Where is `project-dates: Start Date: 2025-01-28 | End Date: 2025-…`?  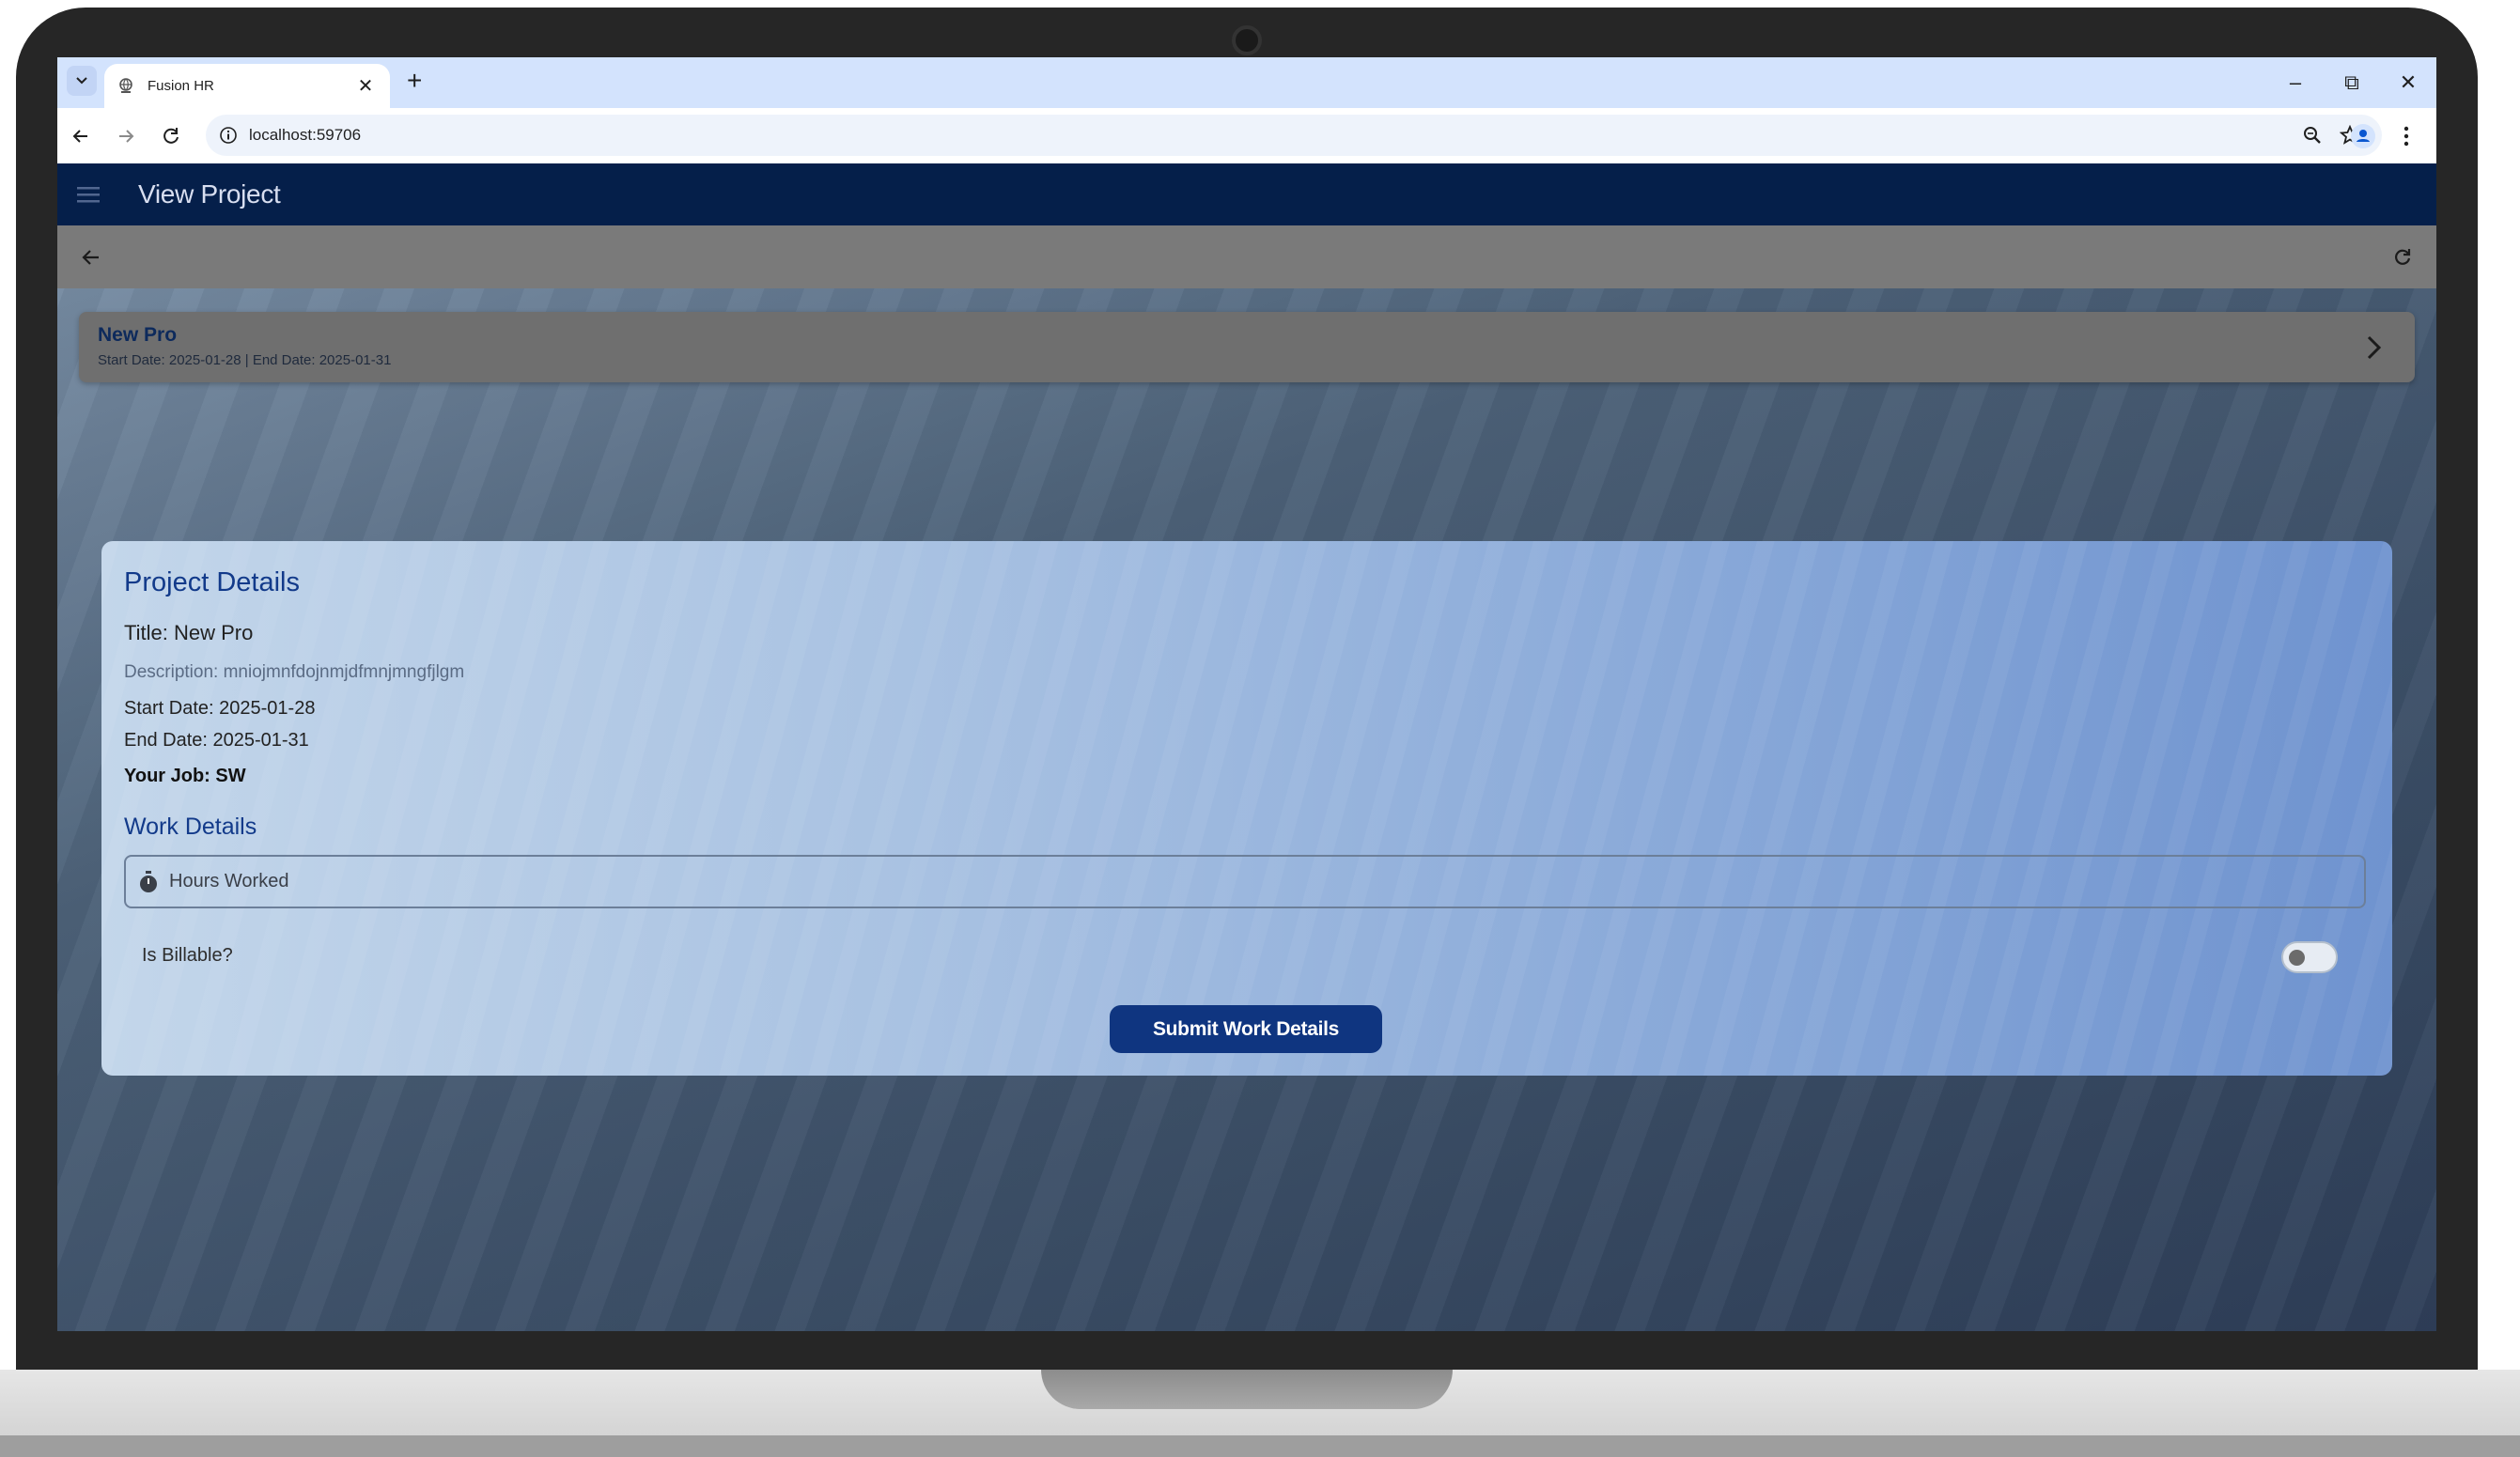
project-dates: Start Date: 2025-01-28 | End Date: 2025-… is located at coordinates (245, 360).